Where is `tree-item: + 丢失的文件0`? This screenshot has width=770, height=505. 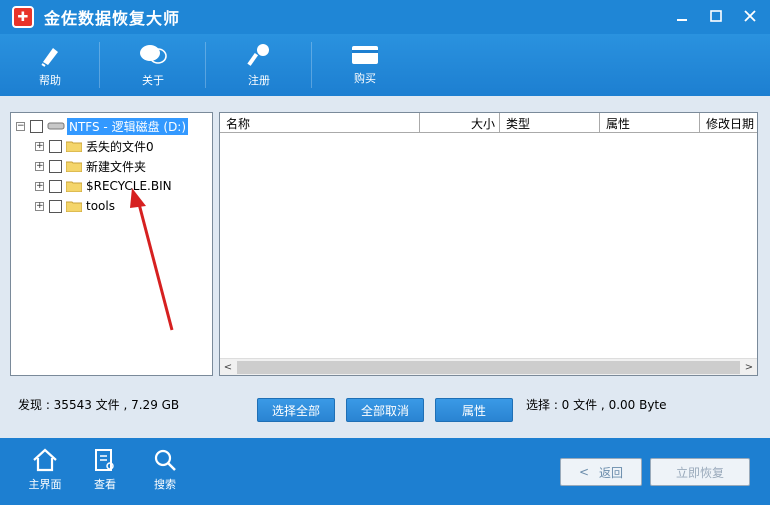 tree-item: + 丢失的文件0 is located at coordinates (94, 146).